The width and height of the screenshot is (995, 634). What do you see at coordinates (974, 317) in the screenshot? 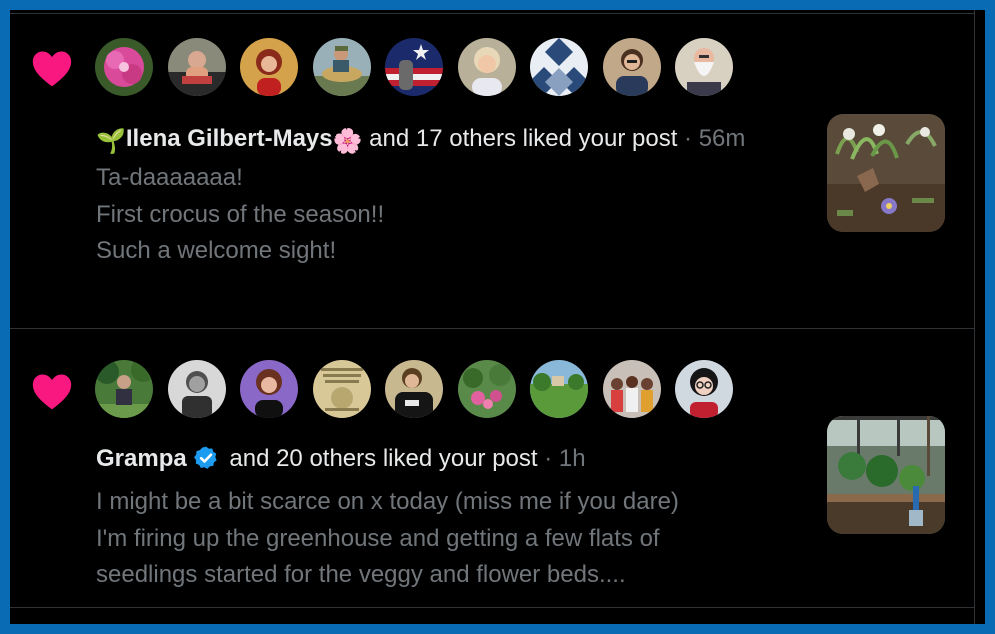
I see `column-border` at bounding box center [974, 317].